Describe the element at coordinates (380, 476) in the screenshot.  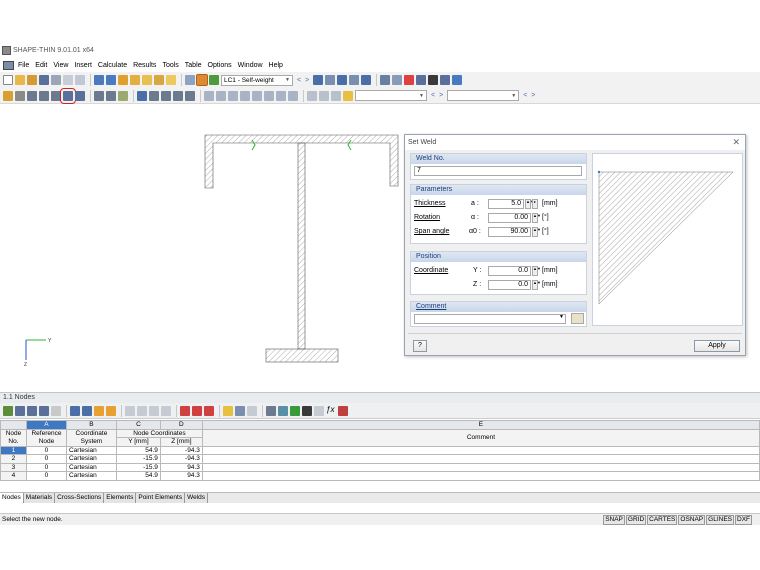
I see `table-row: 4 0 Cartesian 54.9 94.3` at that location.